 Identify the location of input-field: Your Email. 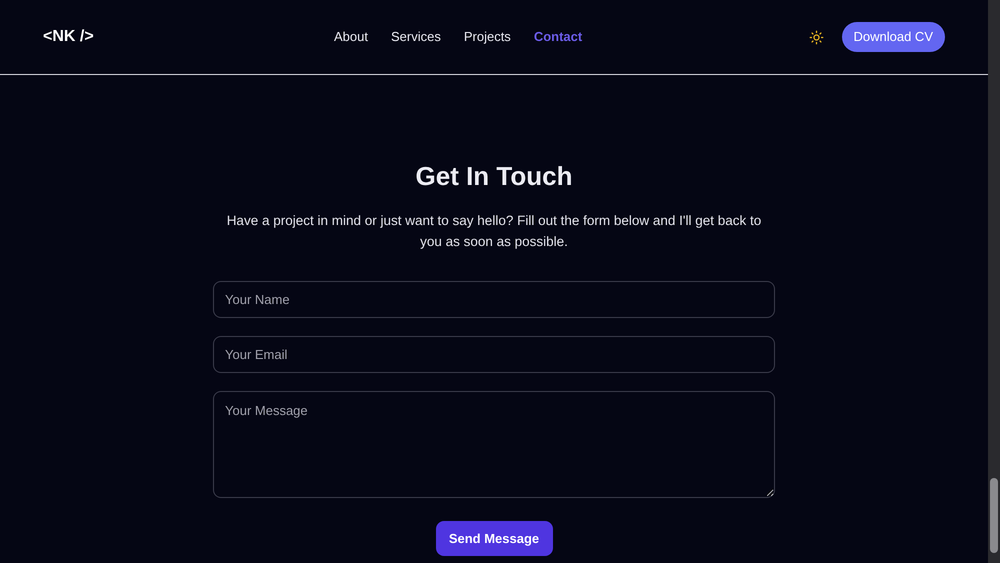
(494, 354).